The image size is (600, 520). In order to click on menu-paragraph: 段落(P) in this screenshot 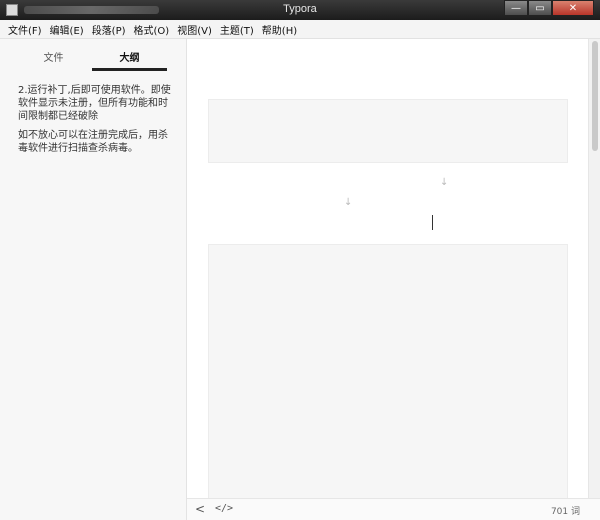, I will do `click(109, 29)`.